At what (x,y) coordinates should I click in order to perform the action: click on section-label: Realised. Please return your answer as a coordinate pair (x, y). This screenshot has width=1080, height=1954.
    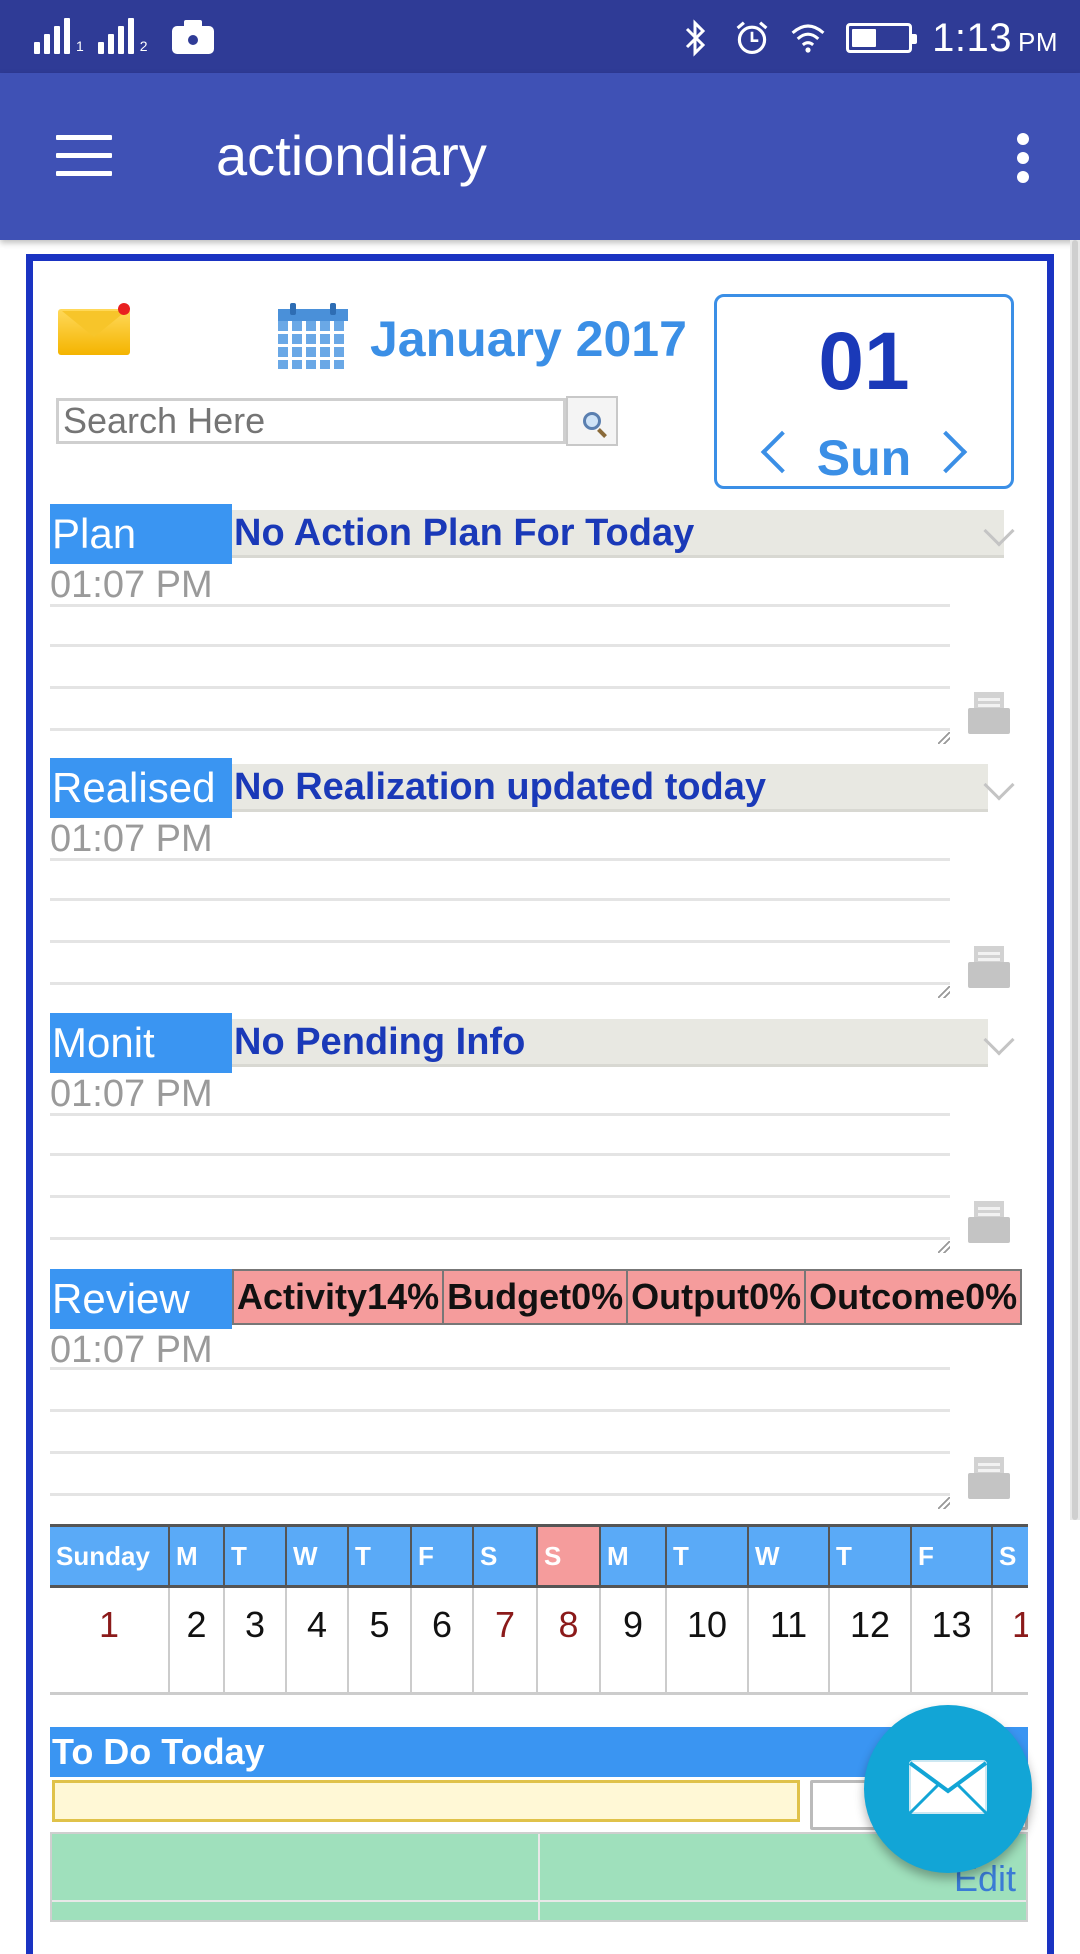
    Looking at the image, I should click on (141, 788).